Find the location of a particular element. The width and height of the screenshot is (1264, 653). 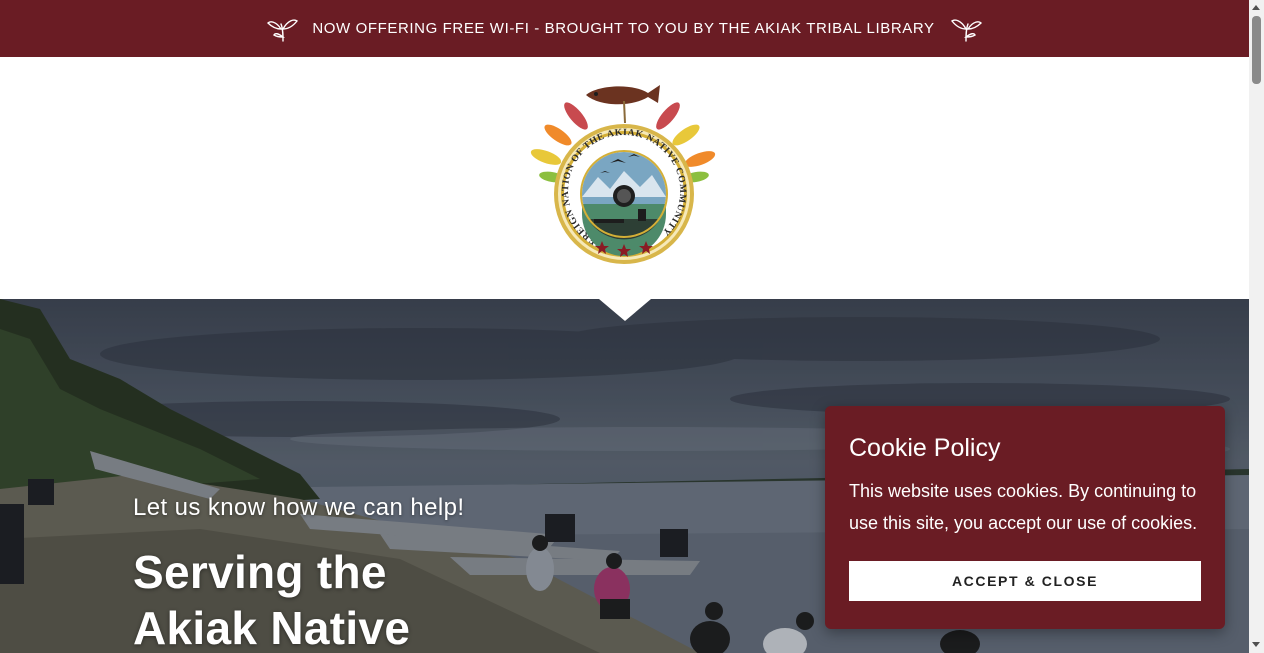

hero-title-line1: Serving the is located at coordinates (260, 572).